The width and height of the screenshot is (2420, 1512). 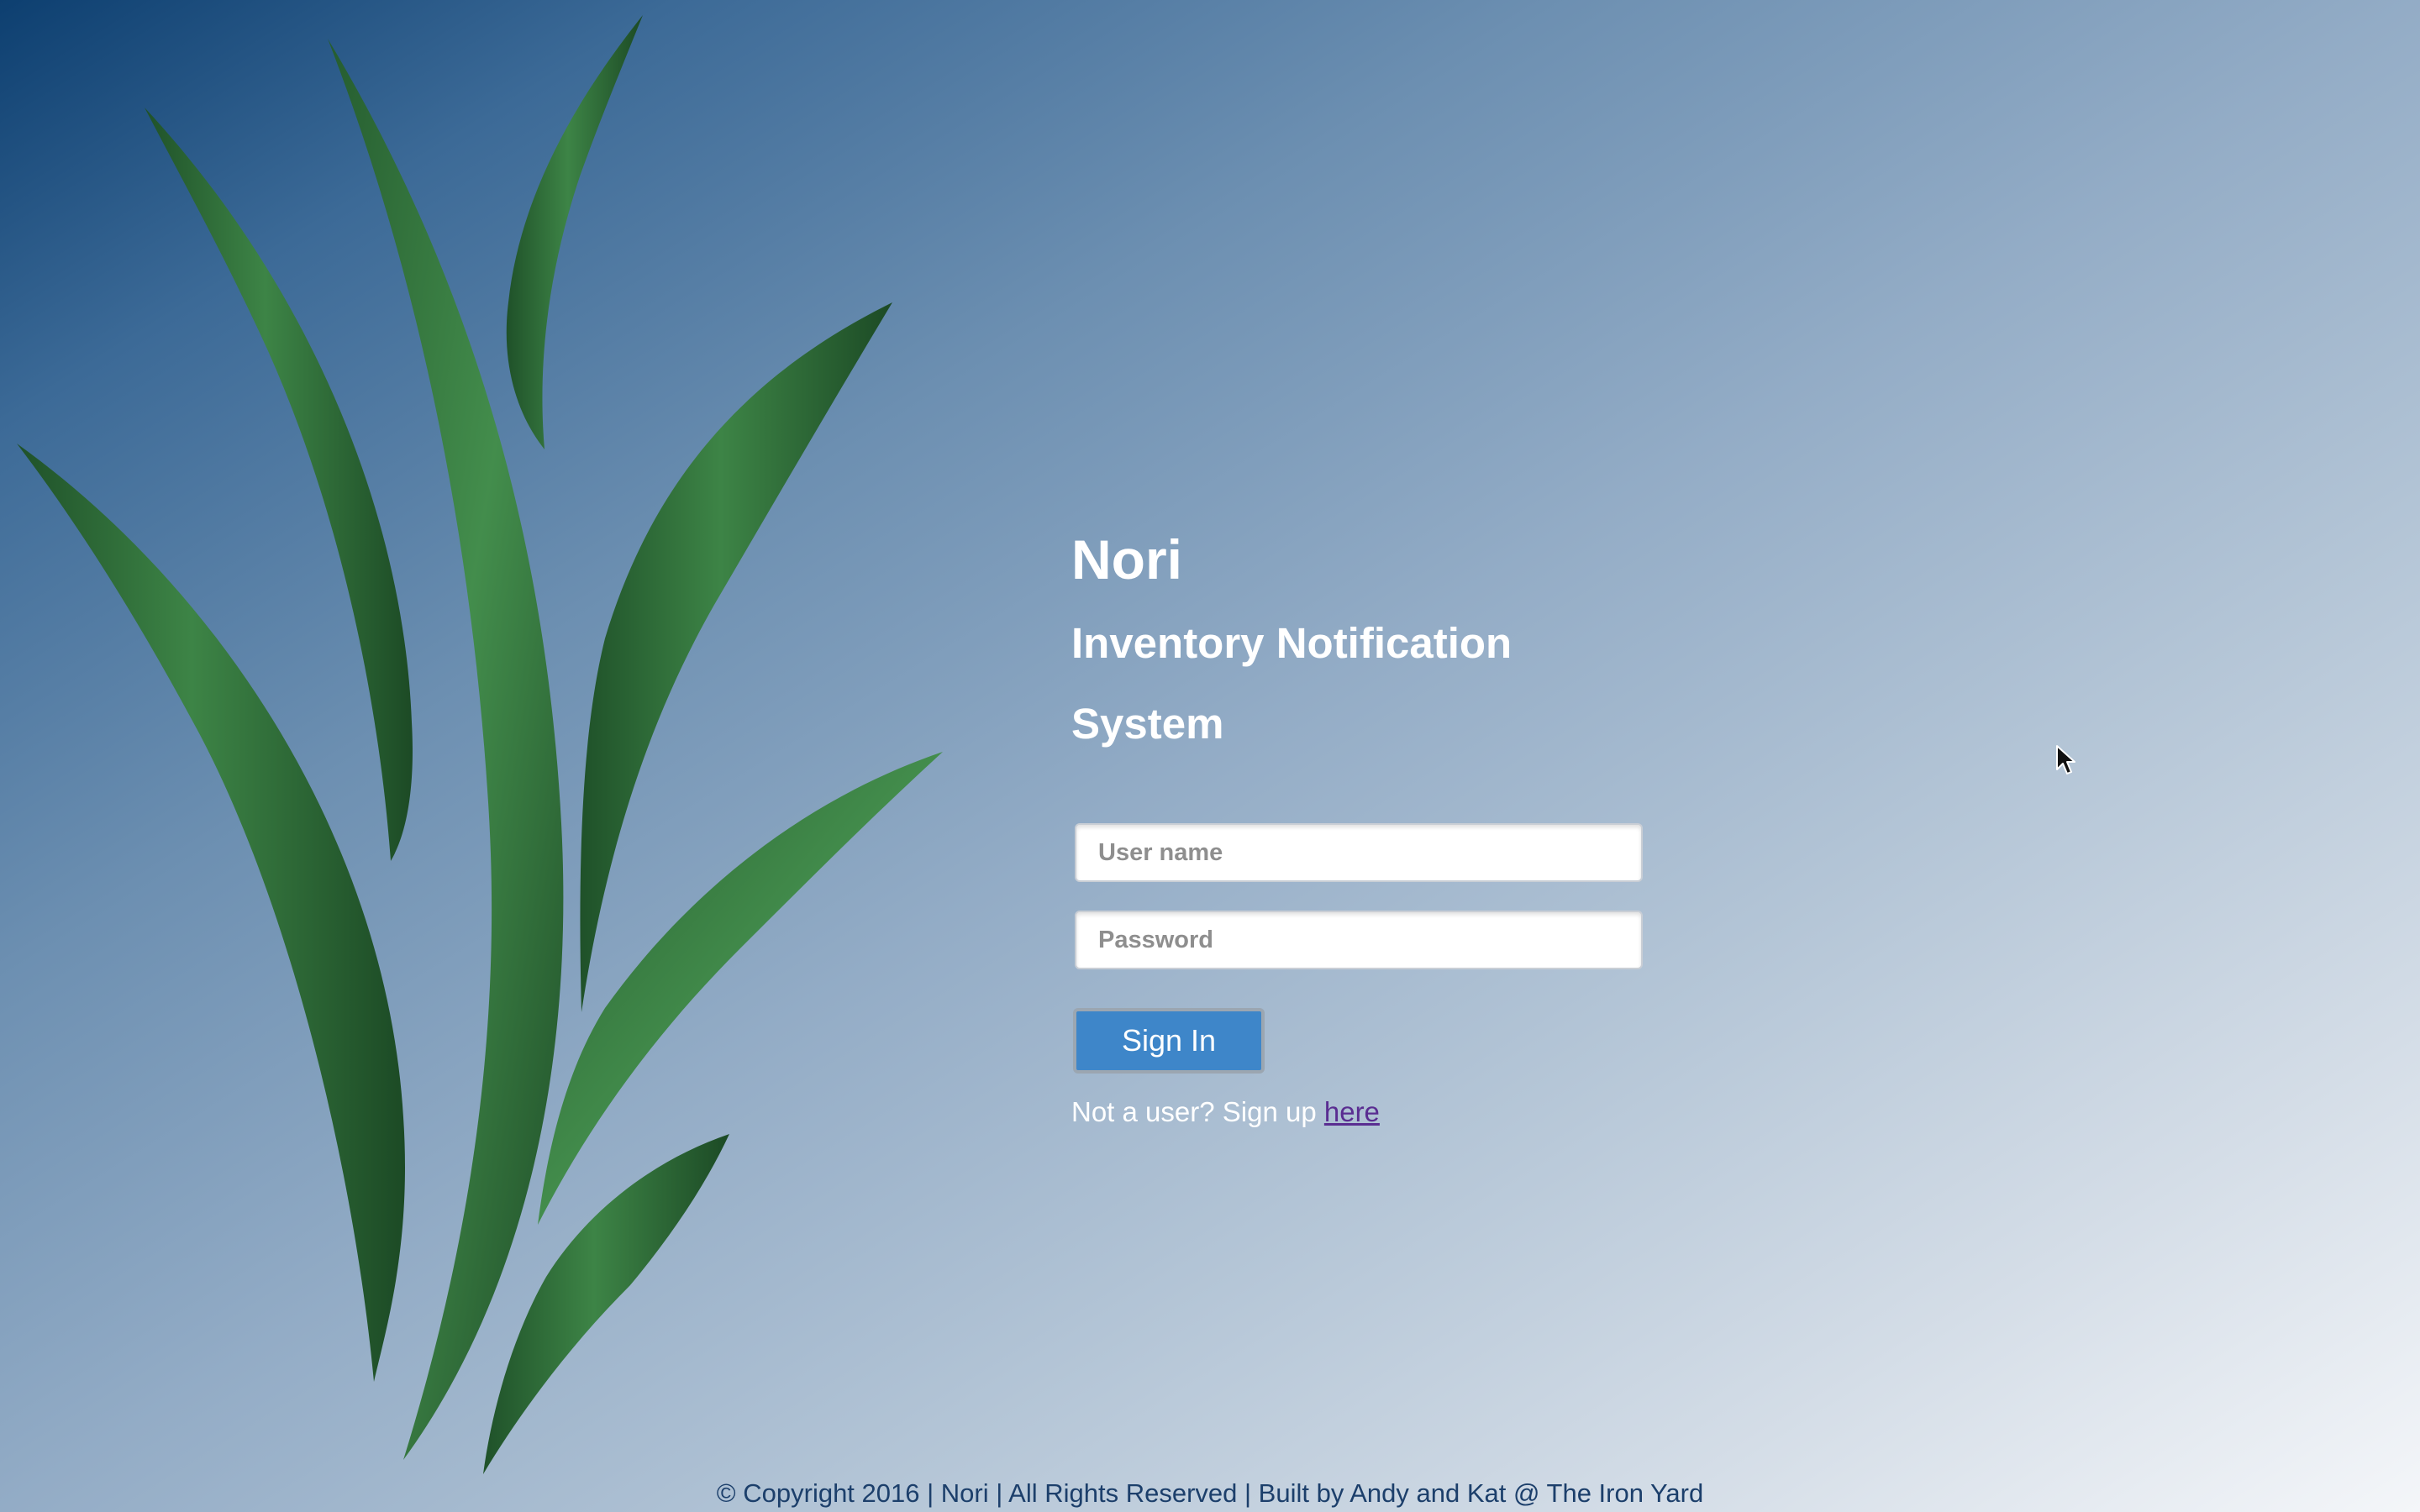 What do you see at coordinates (1291, 683) in the screenshot?
I see `app-subtitle: Inventory Notification System` at bounding box center [1291, 683].